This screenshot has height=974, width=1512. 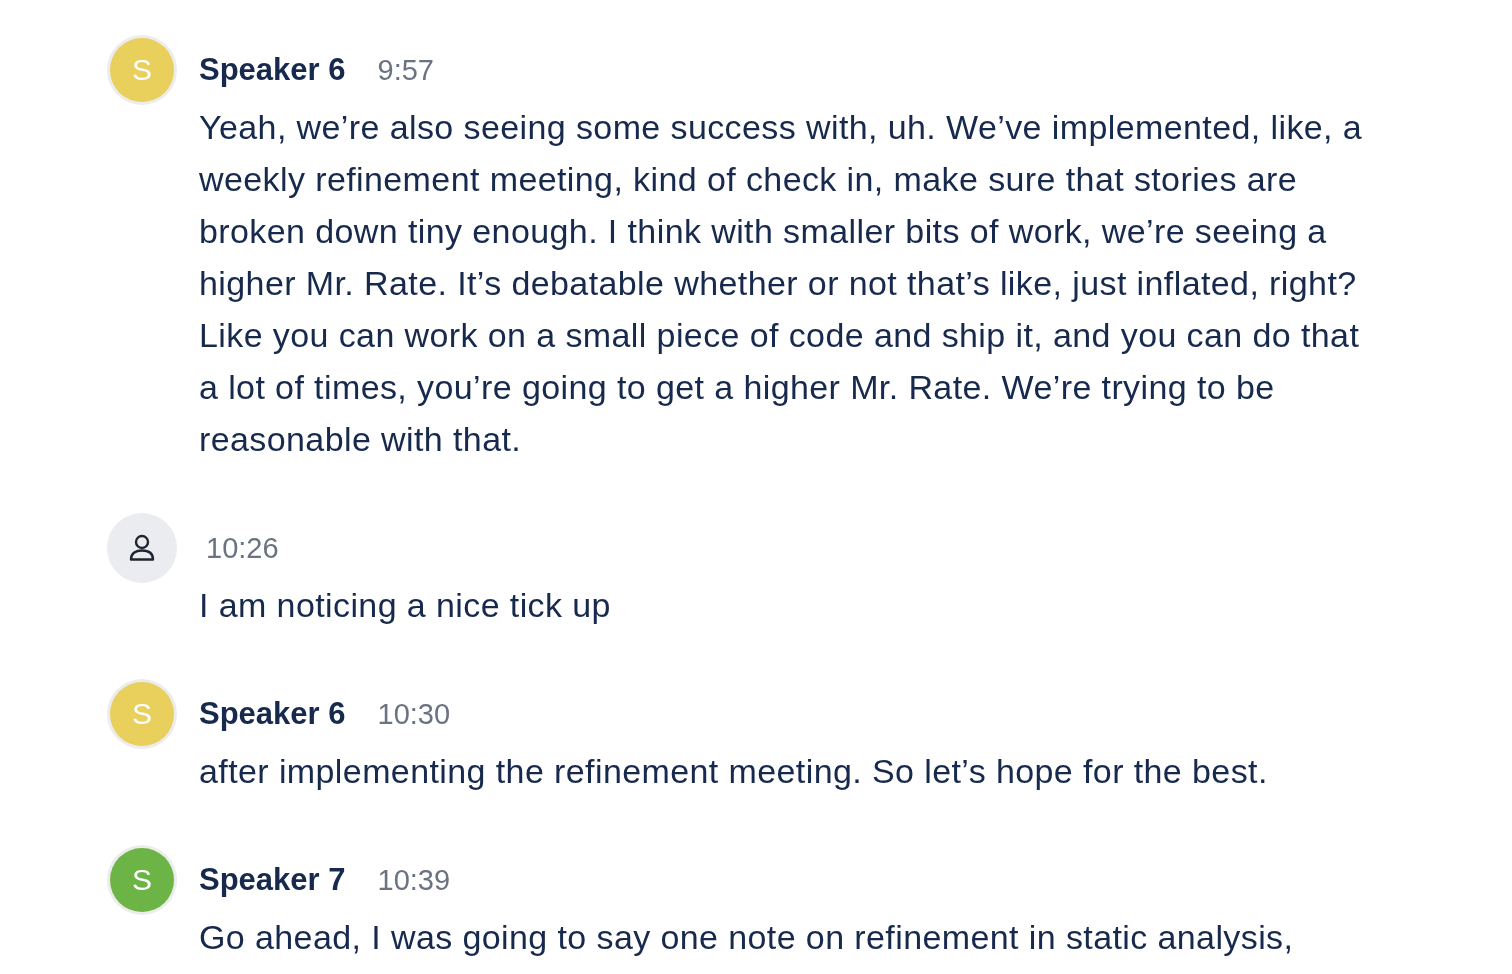 I want to click on transcript-text: I am noticing a nice tick up, so click(x=405, y=605).